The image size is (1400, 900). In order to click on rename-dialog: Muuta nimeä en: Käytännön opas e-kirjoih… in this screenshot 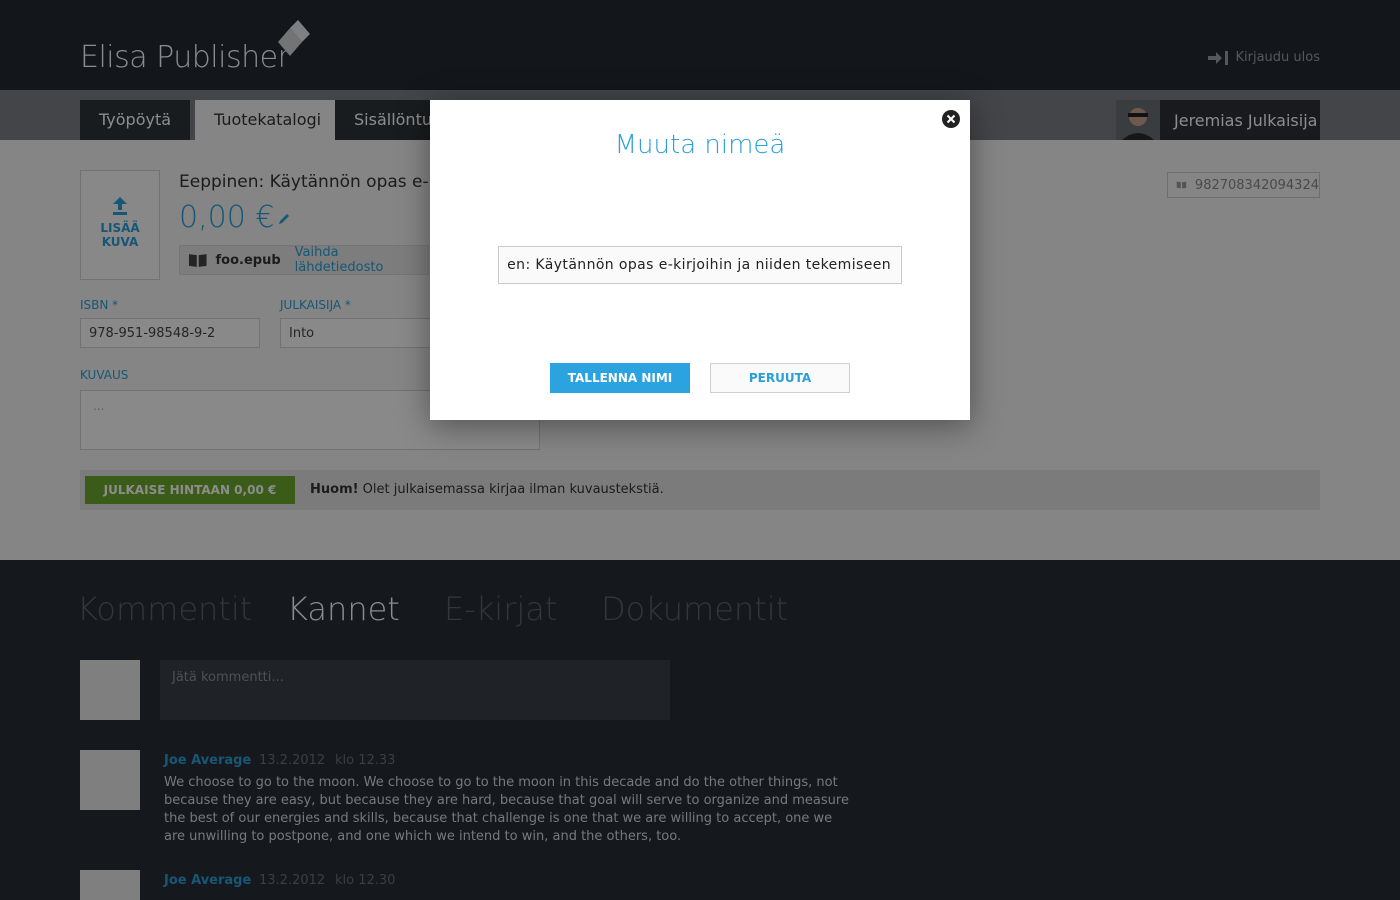, I will do `click(700, 260)`.